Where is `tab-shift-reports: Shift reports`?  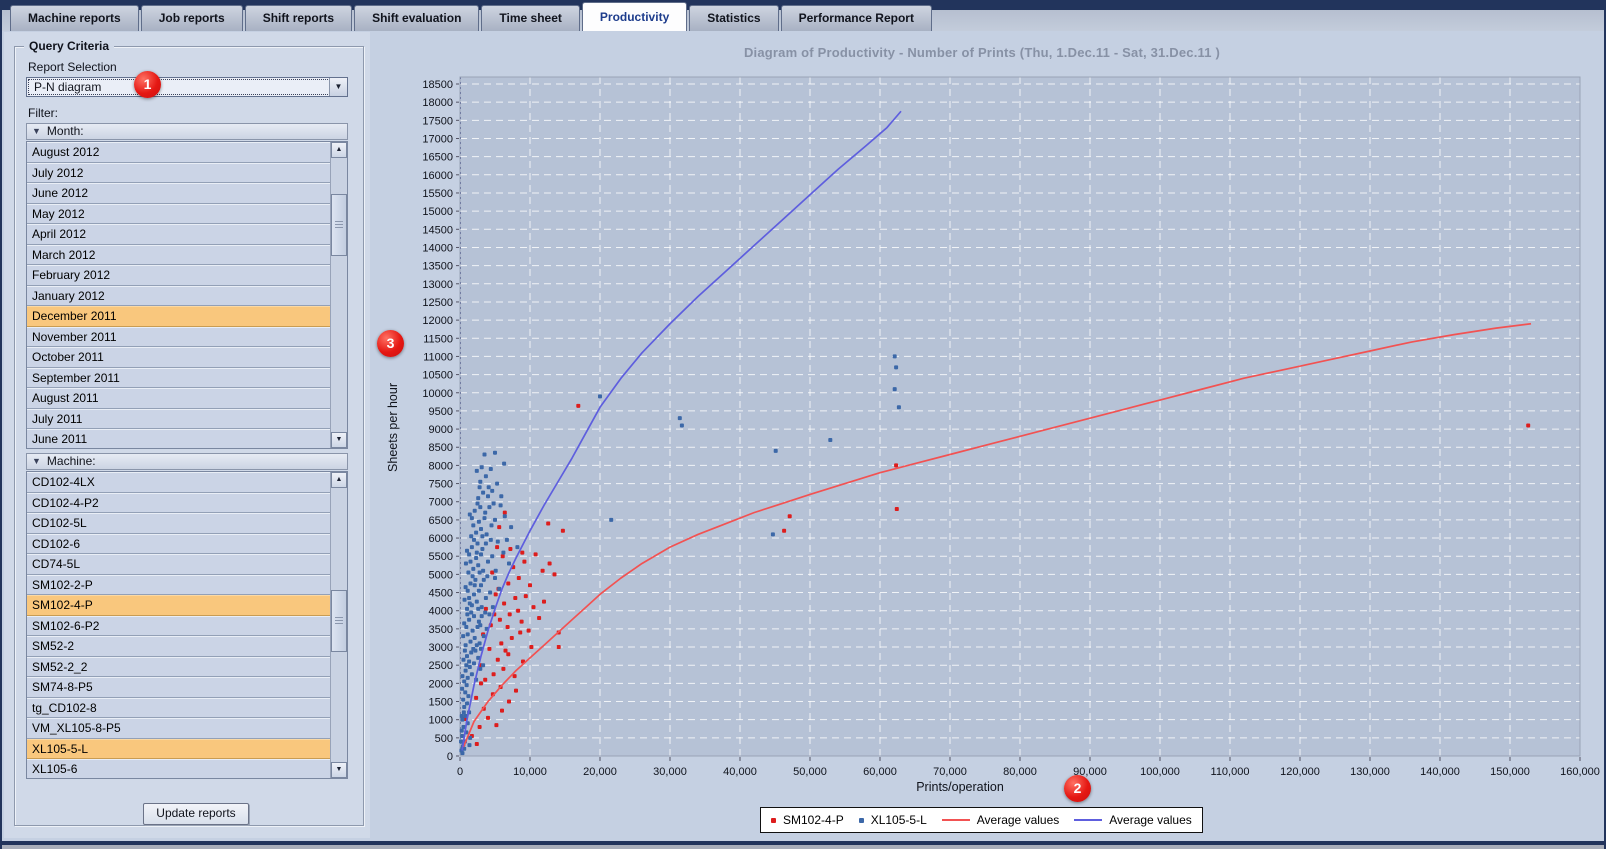 tab-shift-reports: Shift reports is located at coordinates (298, 18).